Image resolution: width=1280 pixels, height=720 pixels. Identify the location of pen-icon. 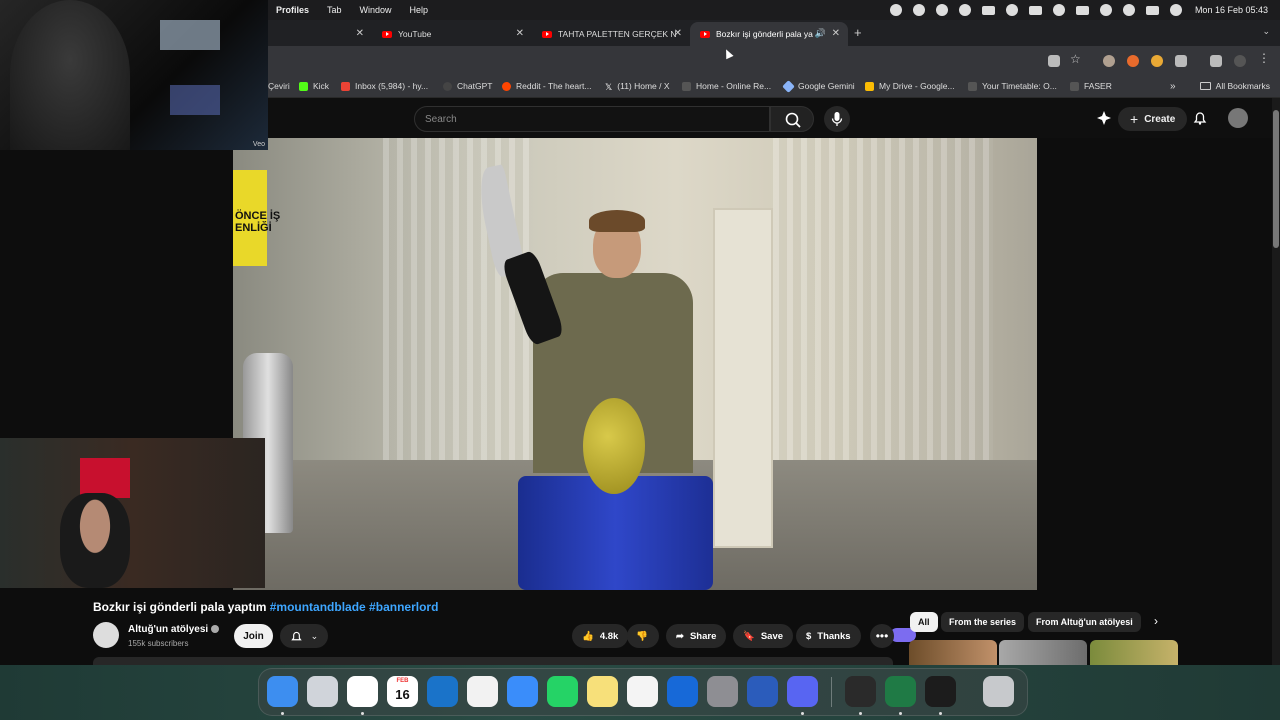
(964, 10).